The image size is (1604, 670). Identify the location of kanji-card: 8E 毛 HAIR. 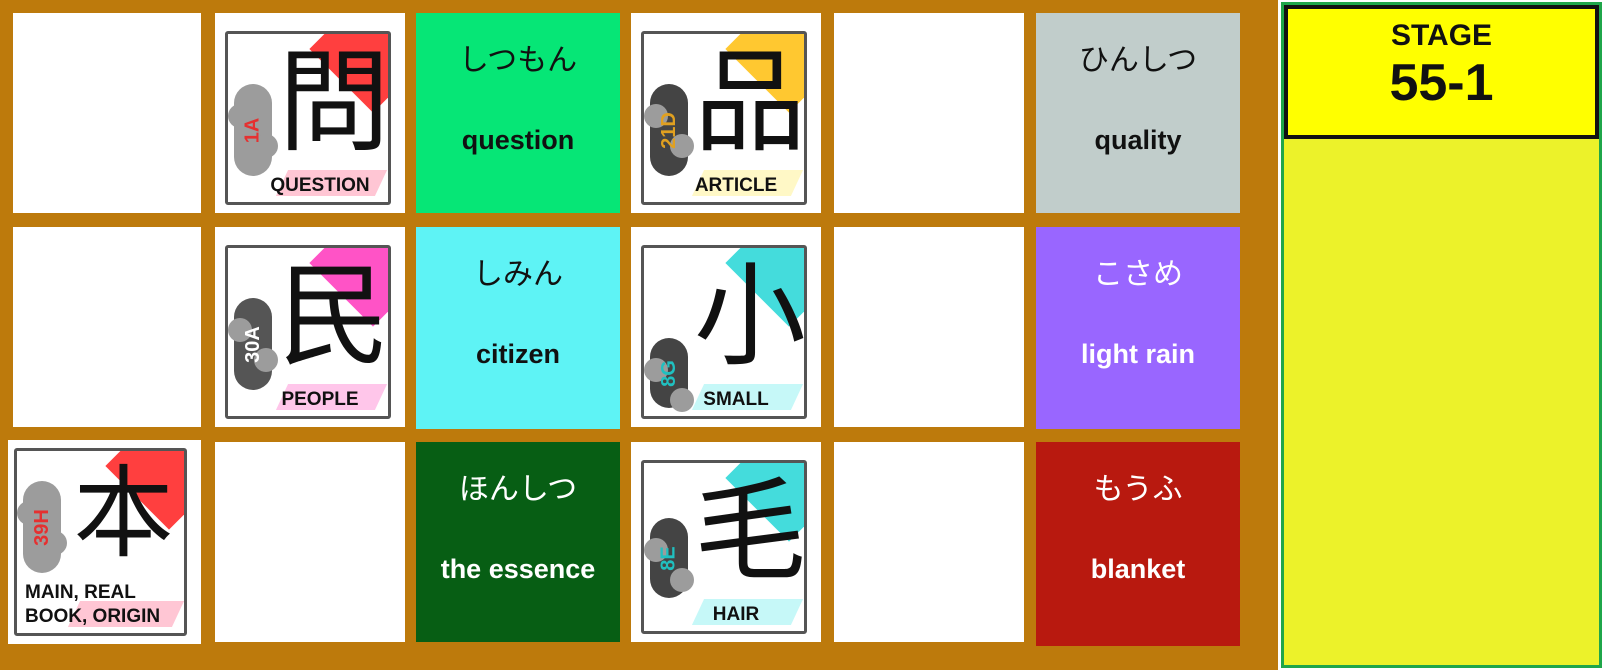
(726, 542).